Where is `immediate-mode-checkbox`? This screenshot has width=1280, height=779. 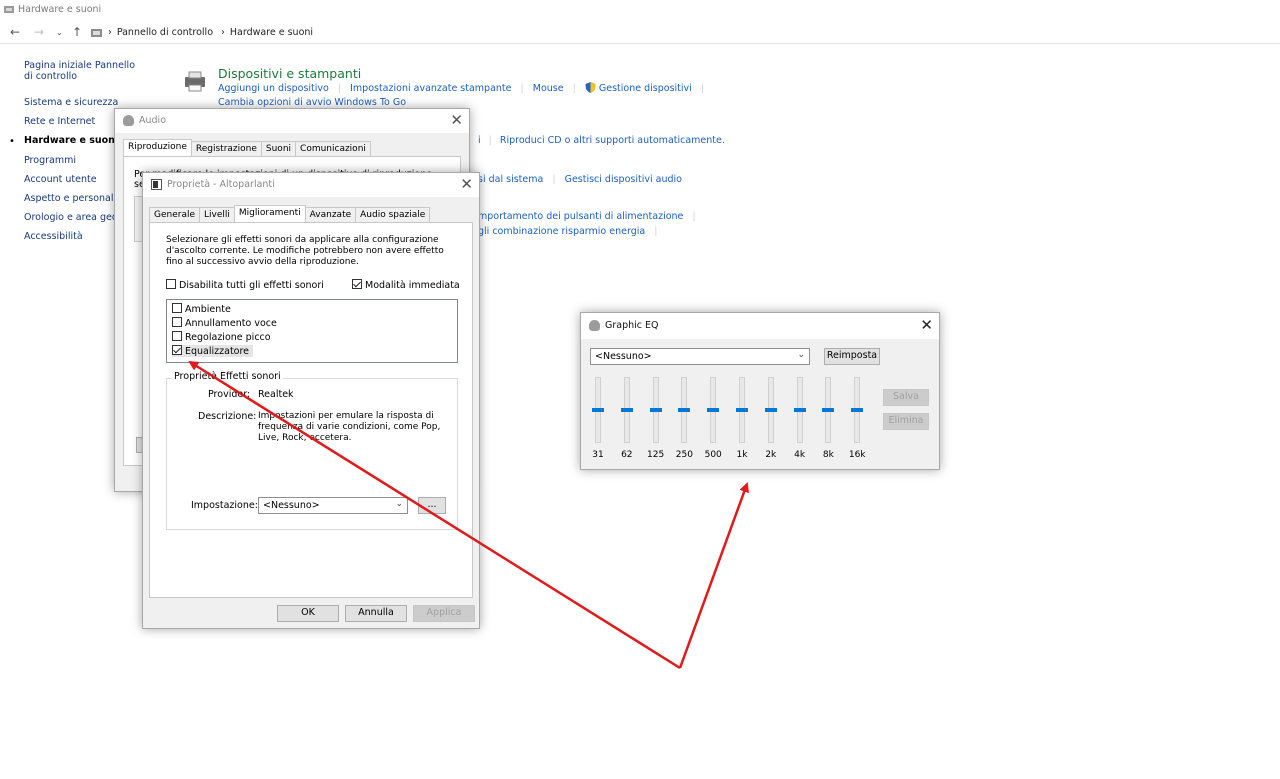 immediate-mode-checkbox is located at coordinates (357, 284).